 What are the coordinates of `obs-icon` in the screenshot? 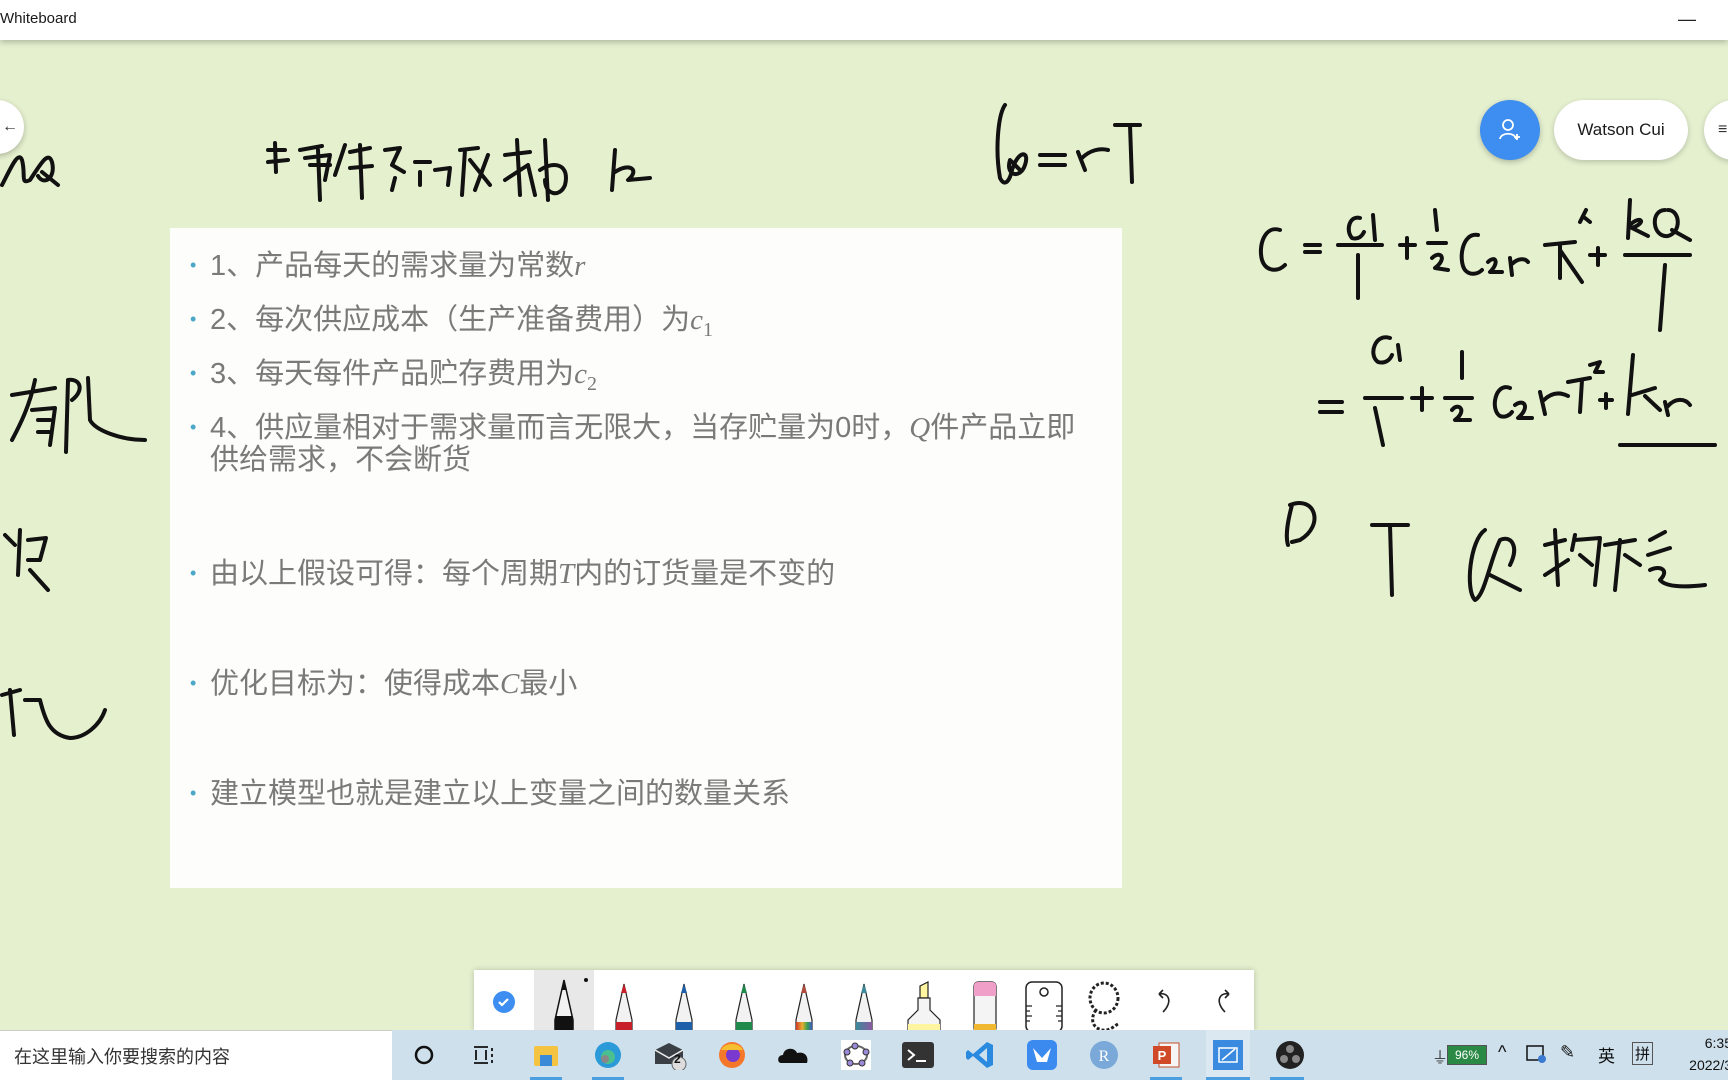 It's located at (1290, 1055).